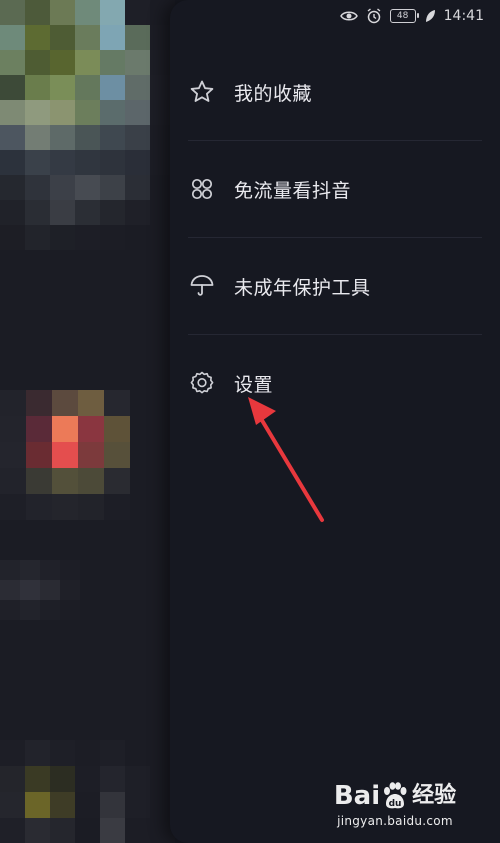  What do you see at coordinates (202, 383) in the screenshot?
I see `gear-icon` at bounding box center [202, 383].